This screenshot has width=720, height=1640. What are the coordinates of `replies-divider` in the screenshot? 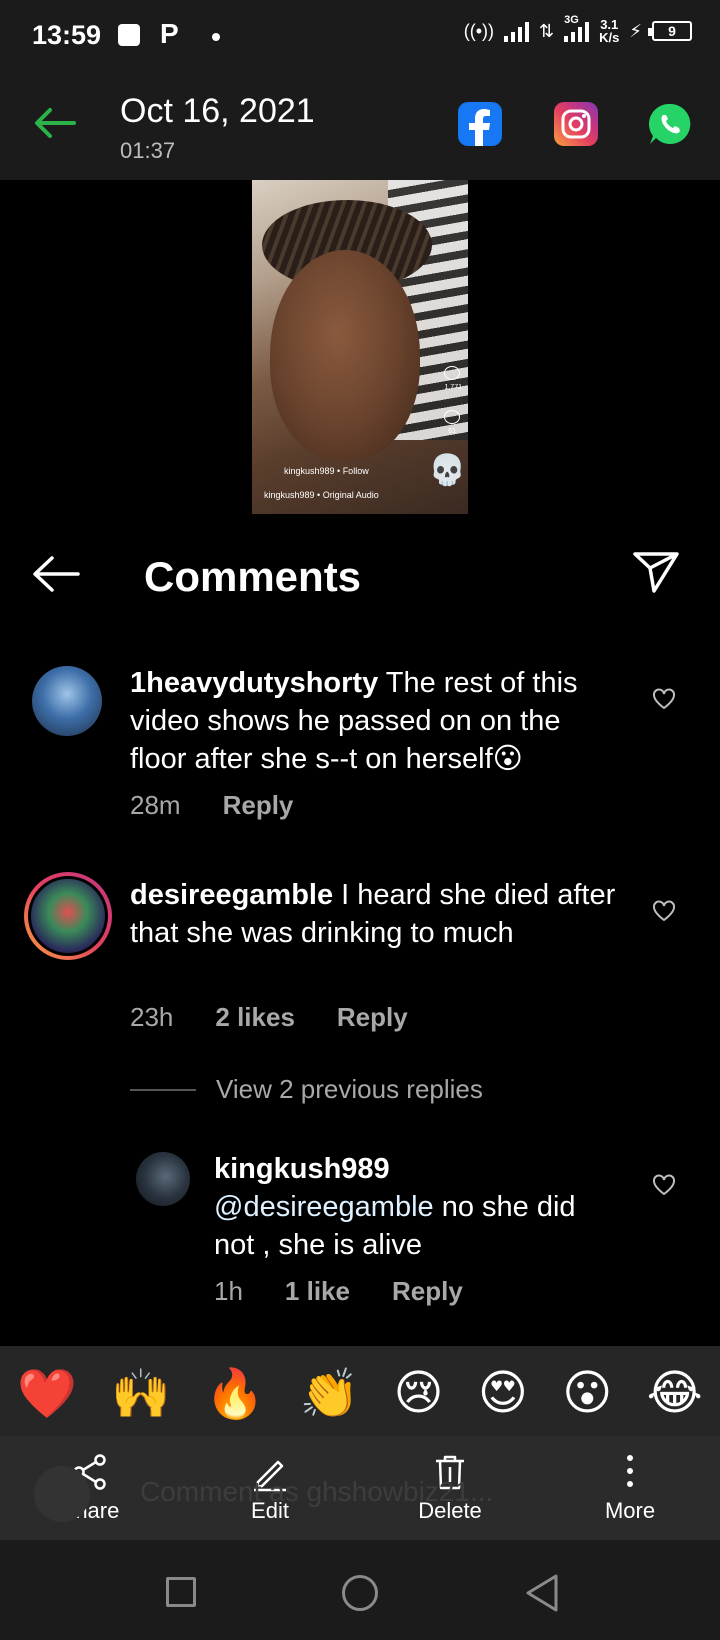 It's located at (163, 1089).